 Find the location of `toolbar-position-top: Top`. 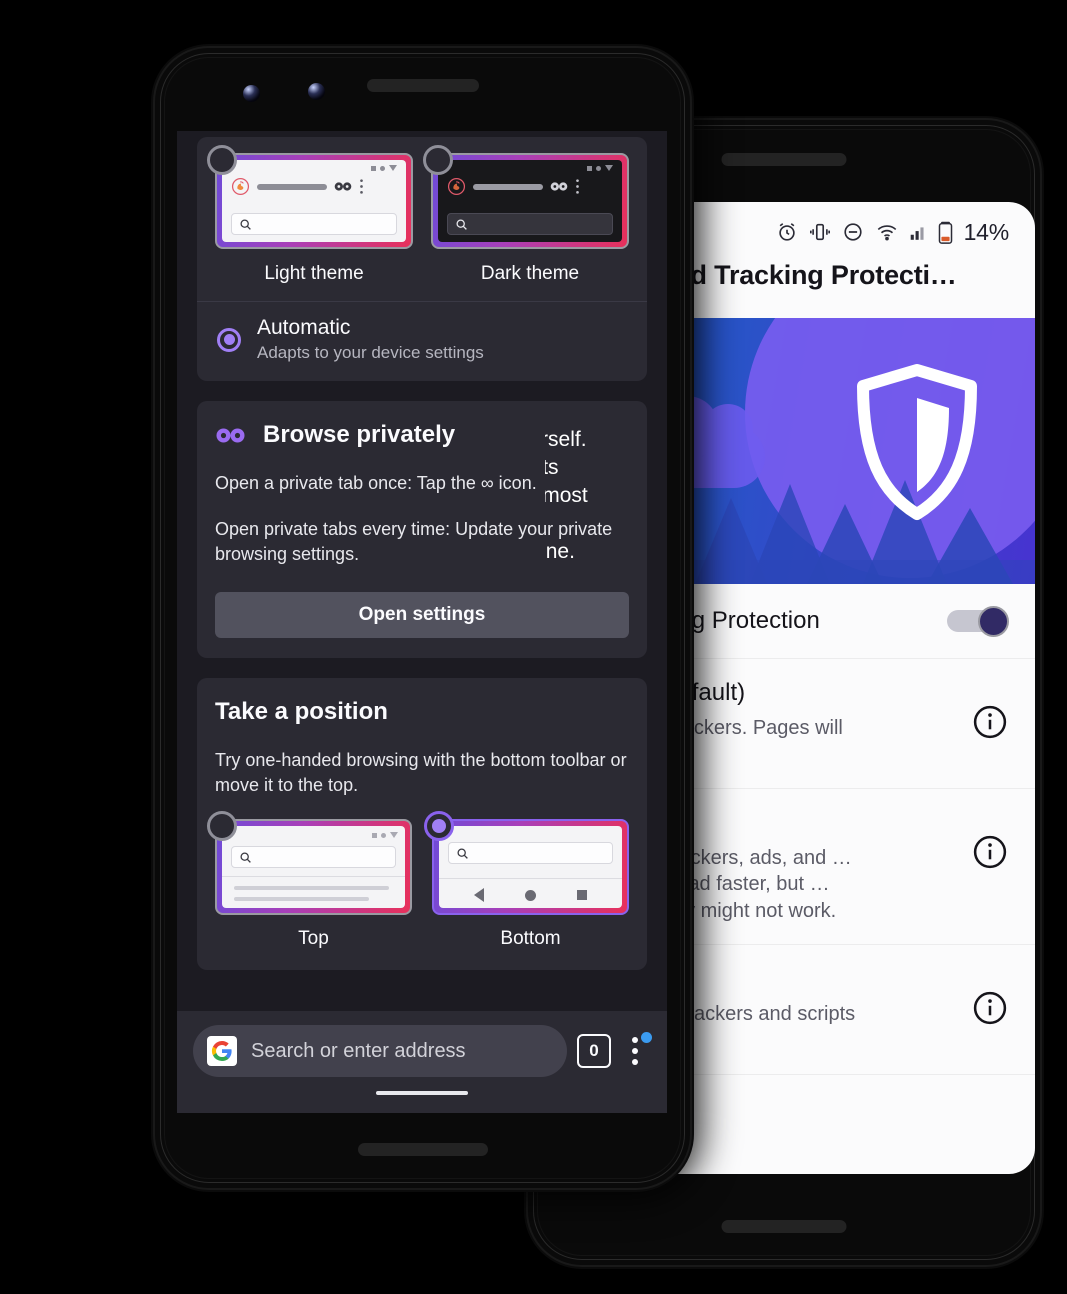

toolbar-position-top: Top is located at coordinates (309, 880).